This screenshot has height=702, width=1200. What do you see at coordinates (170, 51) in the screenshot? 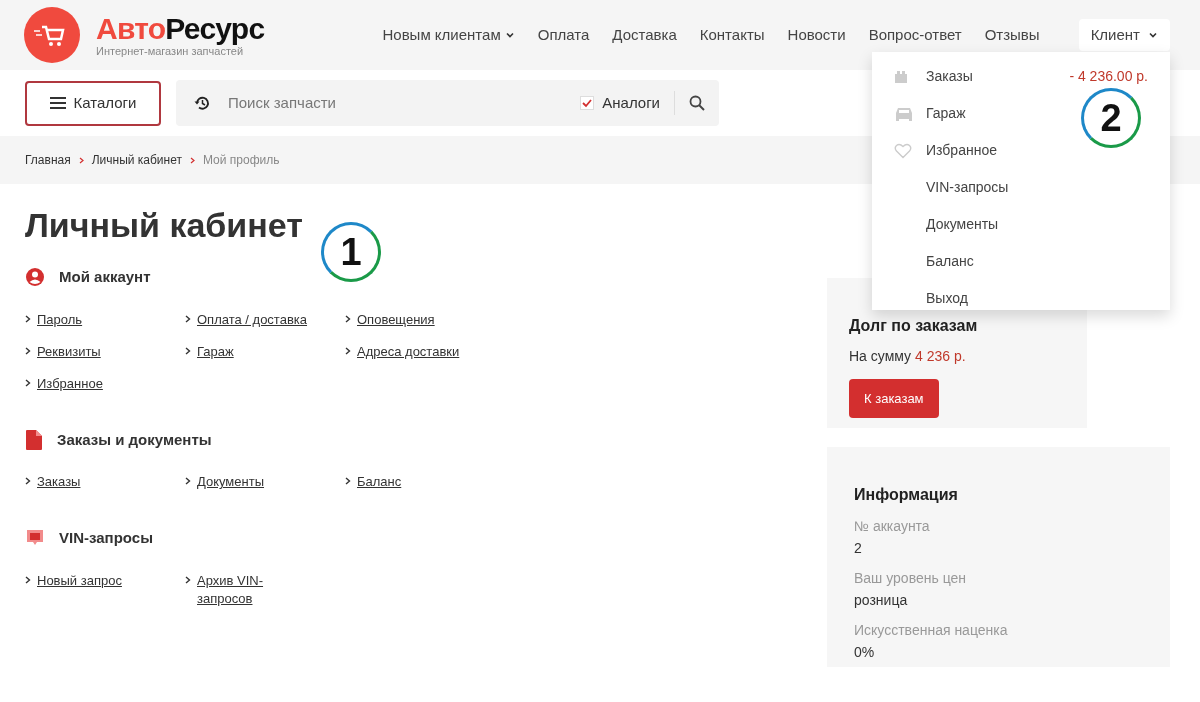
I see `brand-tagline: Интернет-магазин запчастей` at bounding box center [170, 51].